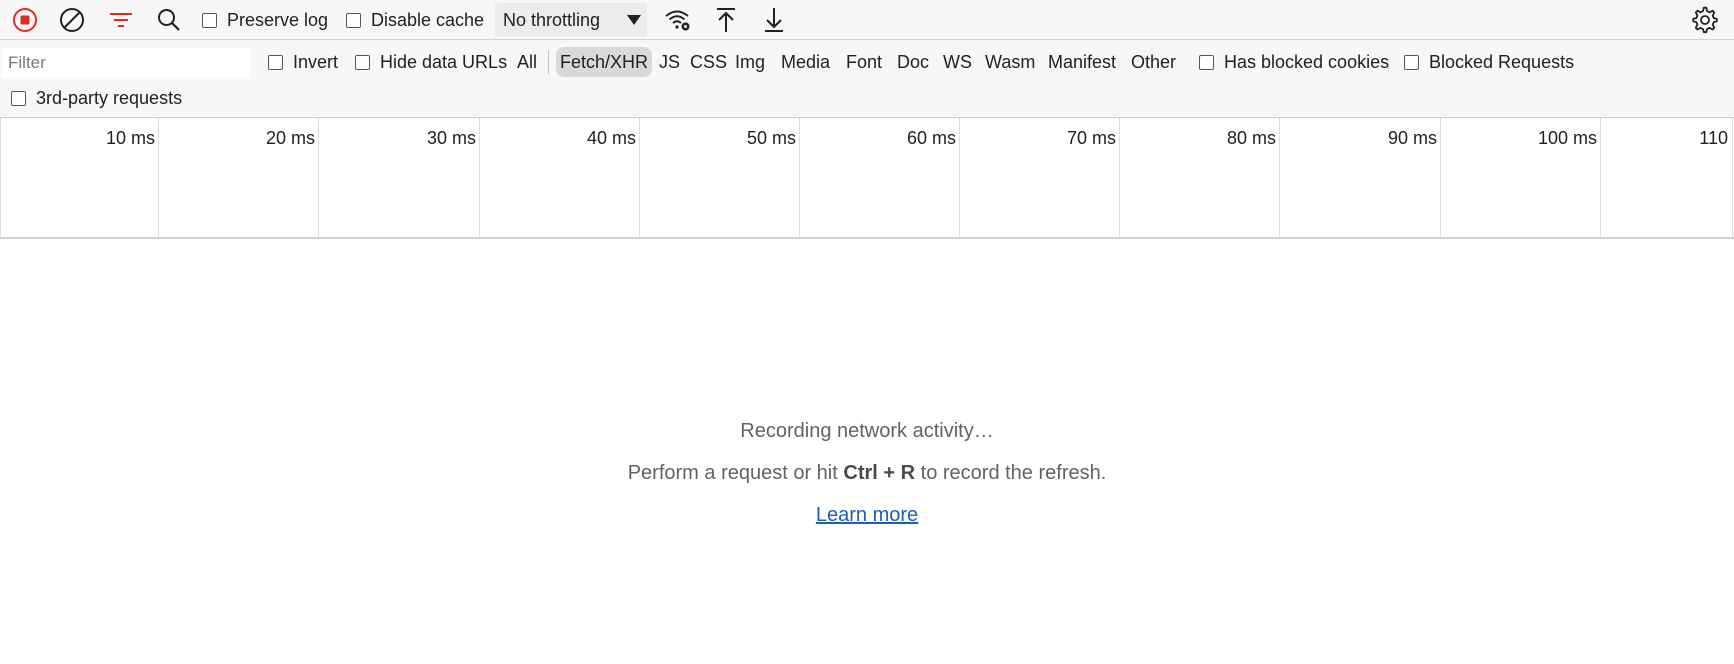 This screenshot has height=664, width=1734. I want to click on download-icon, so click(774, 20).